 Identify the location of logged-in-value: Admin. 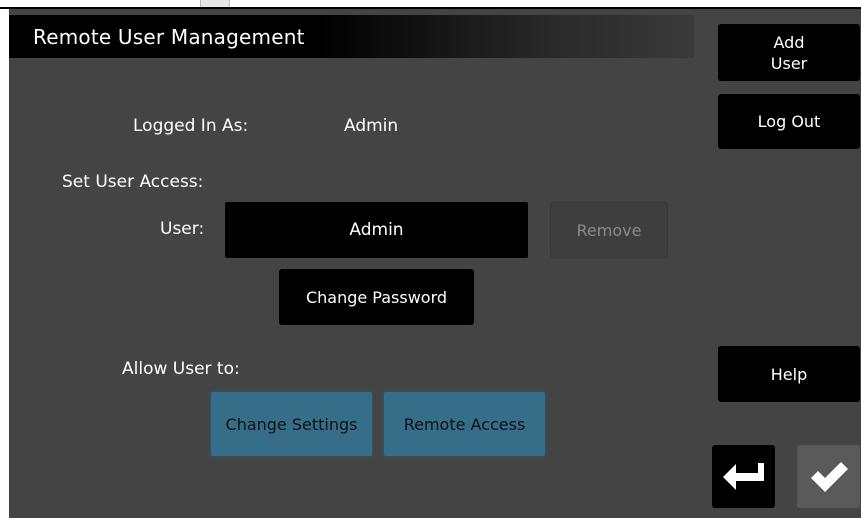
(371, 126).